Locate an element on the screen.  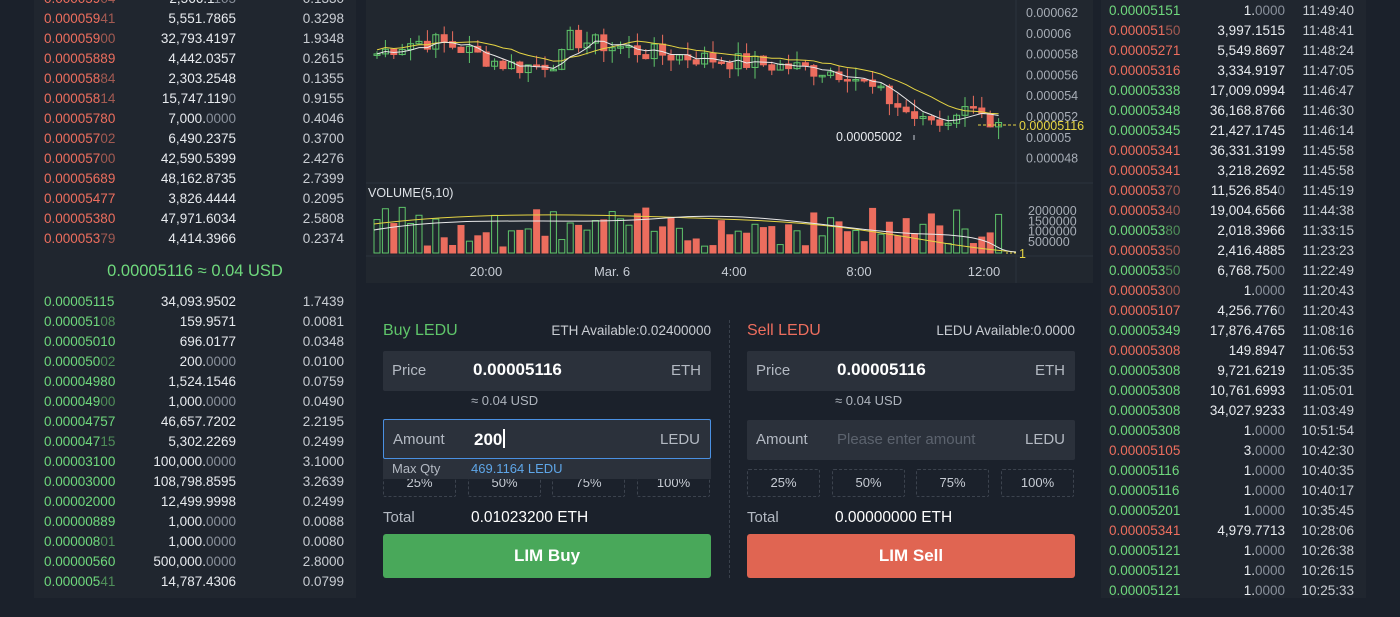
buy-amount-input: 200 is located at coordinates (489, 439).